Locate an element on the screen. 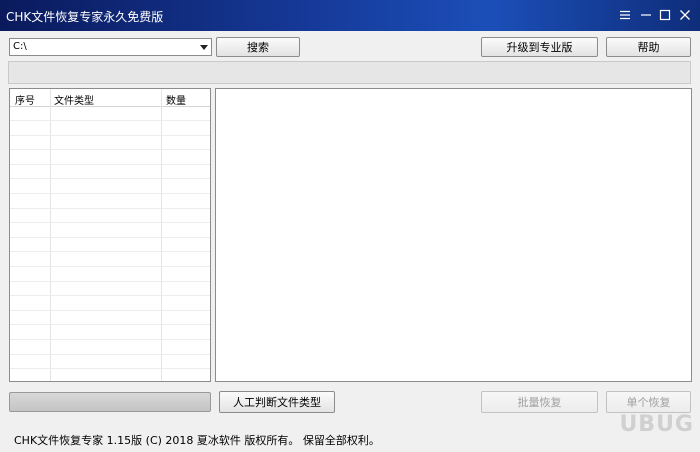 This screenshot has width=700, height=452. minimize-icon is located at coordinates (646, 15).